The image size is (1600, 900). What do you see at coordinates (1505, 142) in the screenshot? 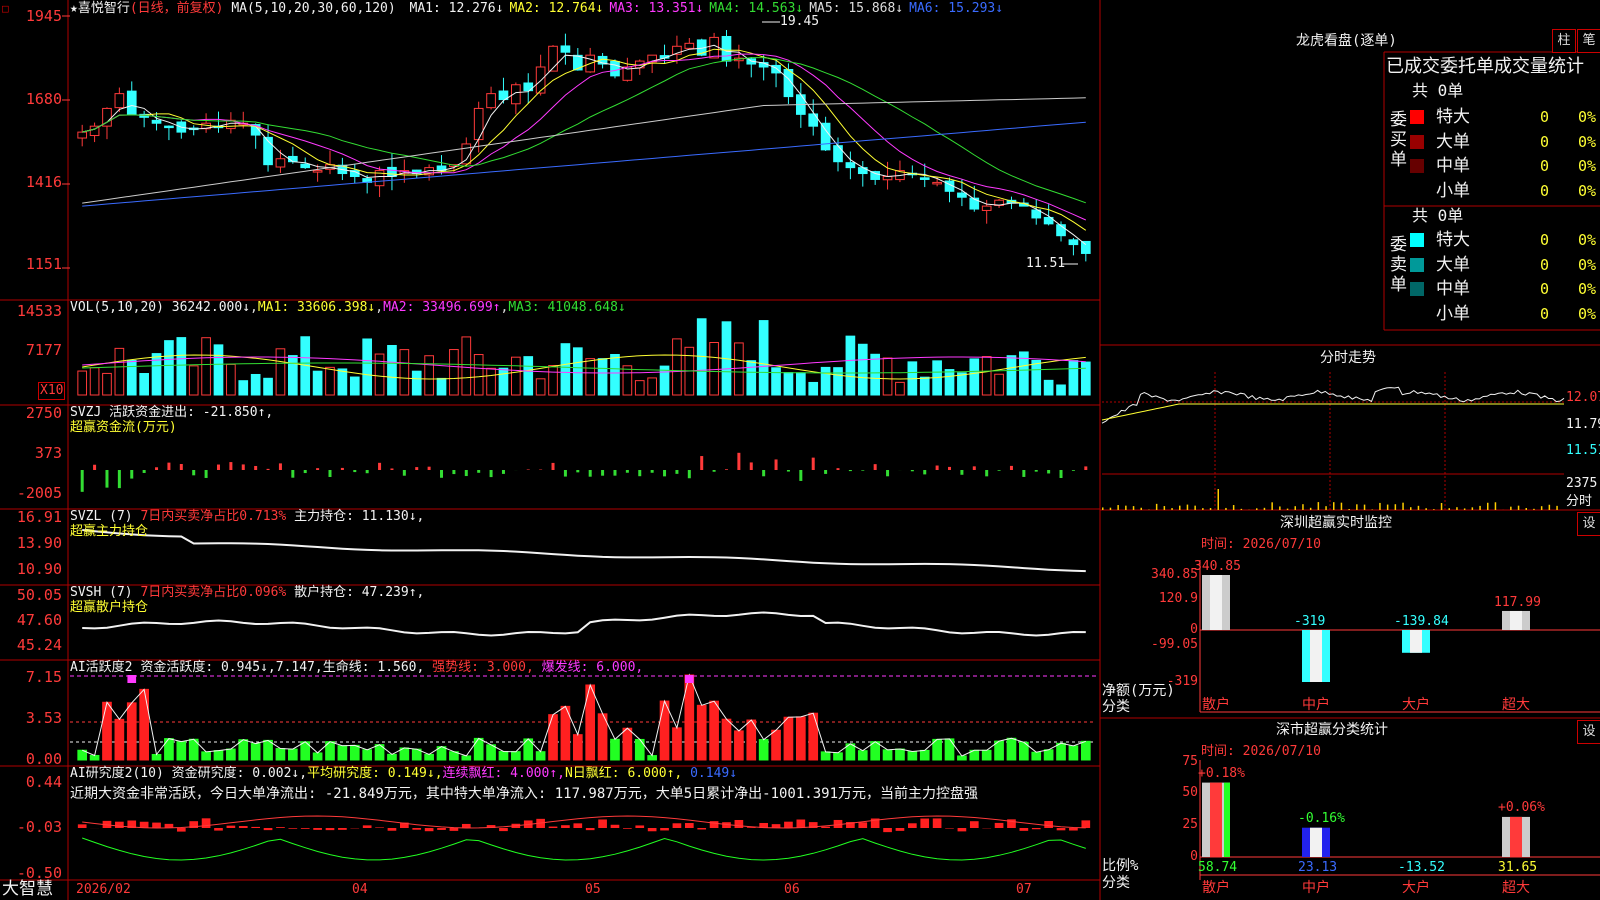
I see `buy-row: 大单 0 0%` at bounding box center [1505, 142].